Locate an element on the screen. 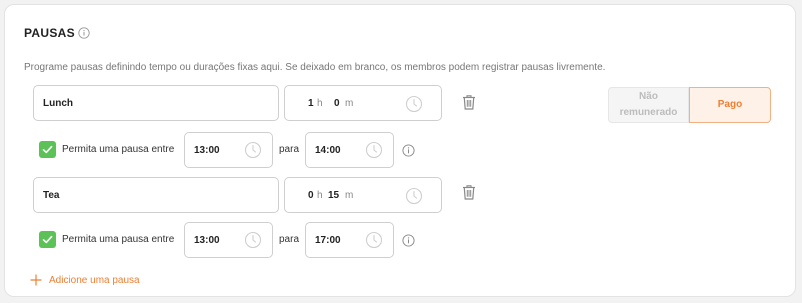 The image size is (802, 303). add-break-button: Adicione uma pausa is located at coordinates (85, 280).